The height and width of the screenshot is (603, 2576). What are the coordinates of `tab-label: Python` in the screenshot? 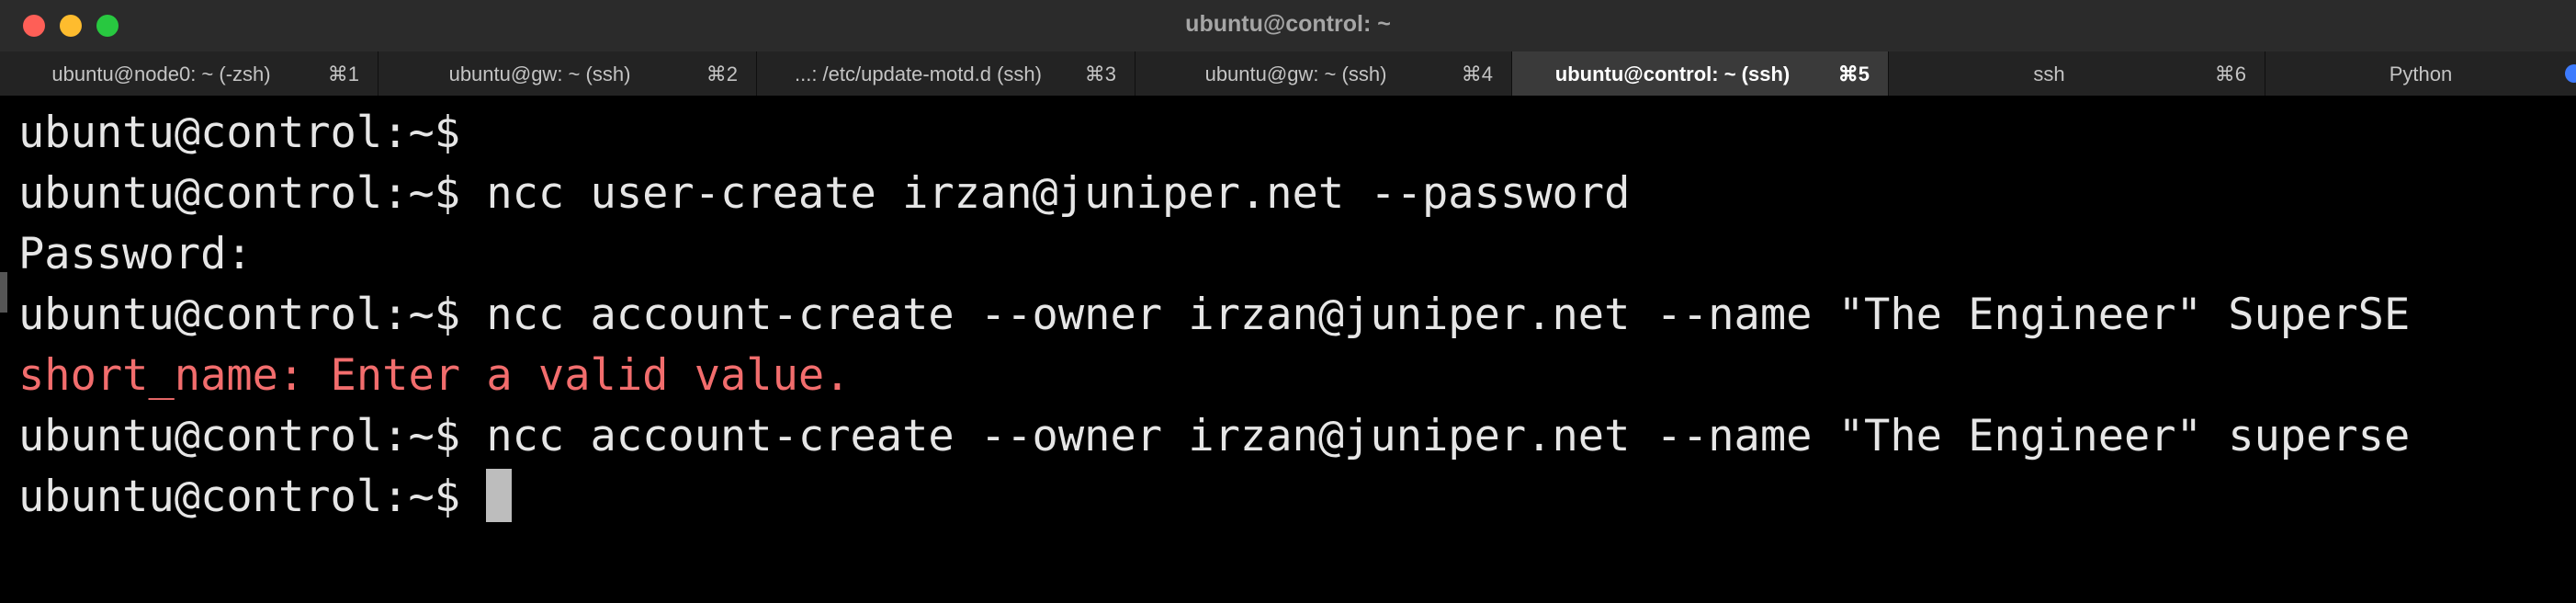 It's located at (2421, 74).